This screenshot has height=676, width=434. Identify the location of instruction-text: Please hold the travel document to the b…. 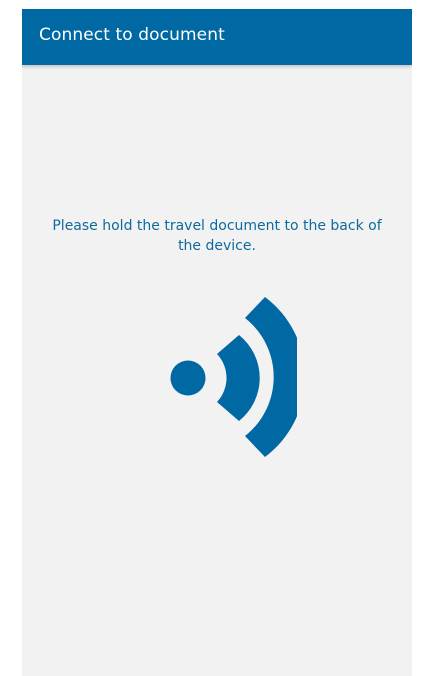
(217, 236).